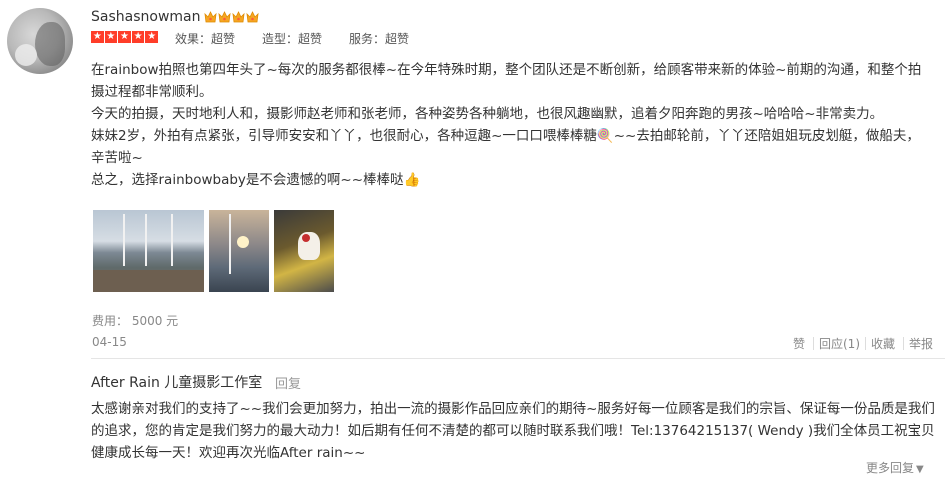  What do you see at coordinates (518, 358) in the screenshot?
I see `section-divider` at bounding box center [518, 358].